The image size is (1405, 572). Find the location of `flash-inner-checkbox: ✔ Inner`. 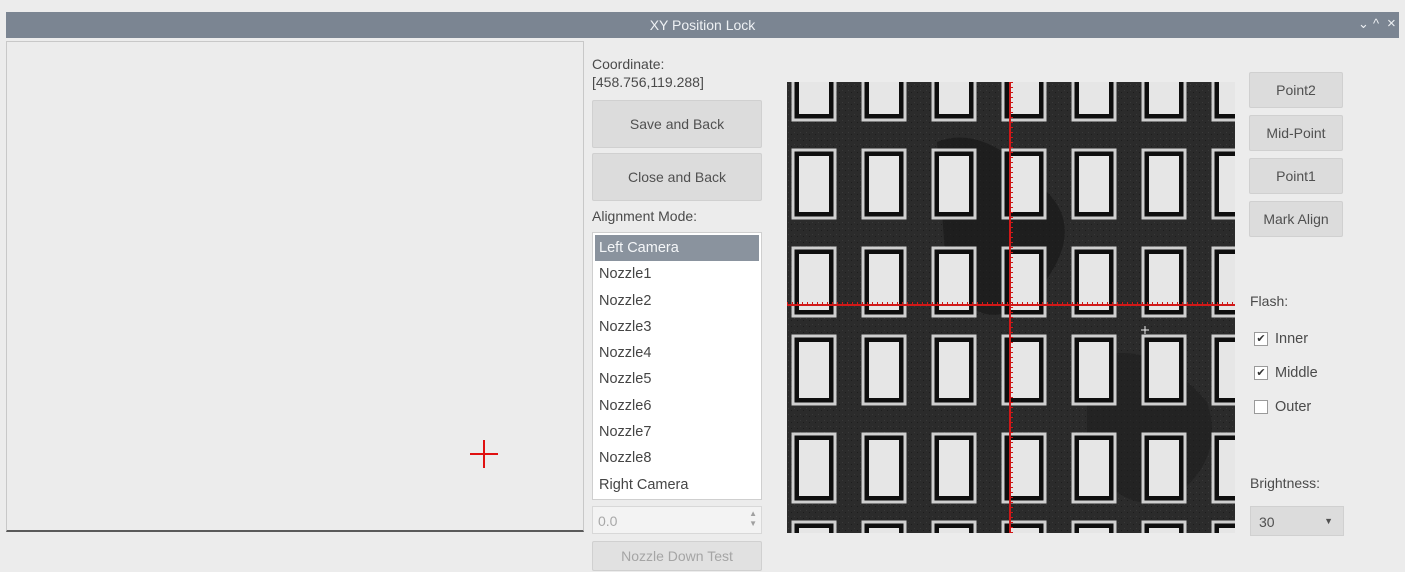

flash-inner-checkbox: ✔ Inner is located at coordinates (1281, 339).